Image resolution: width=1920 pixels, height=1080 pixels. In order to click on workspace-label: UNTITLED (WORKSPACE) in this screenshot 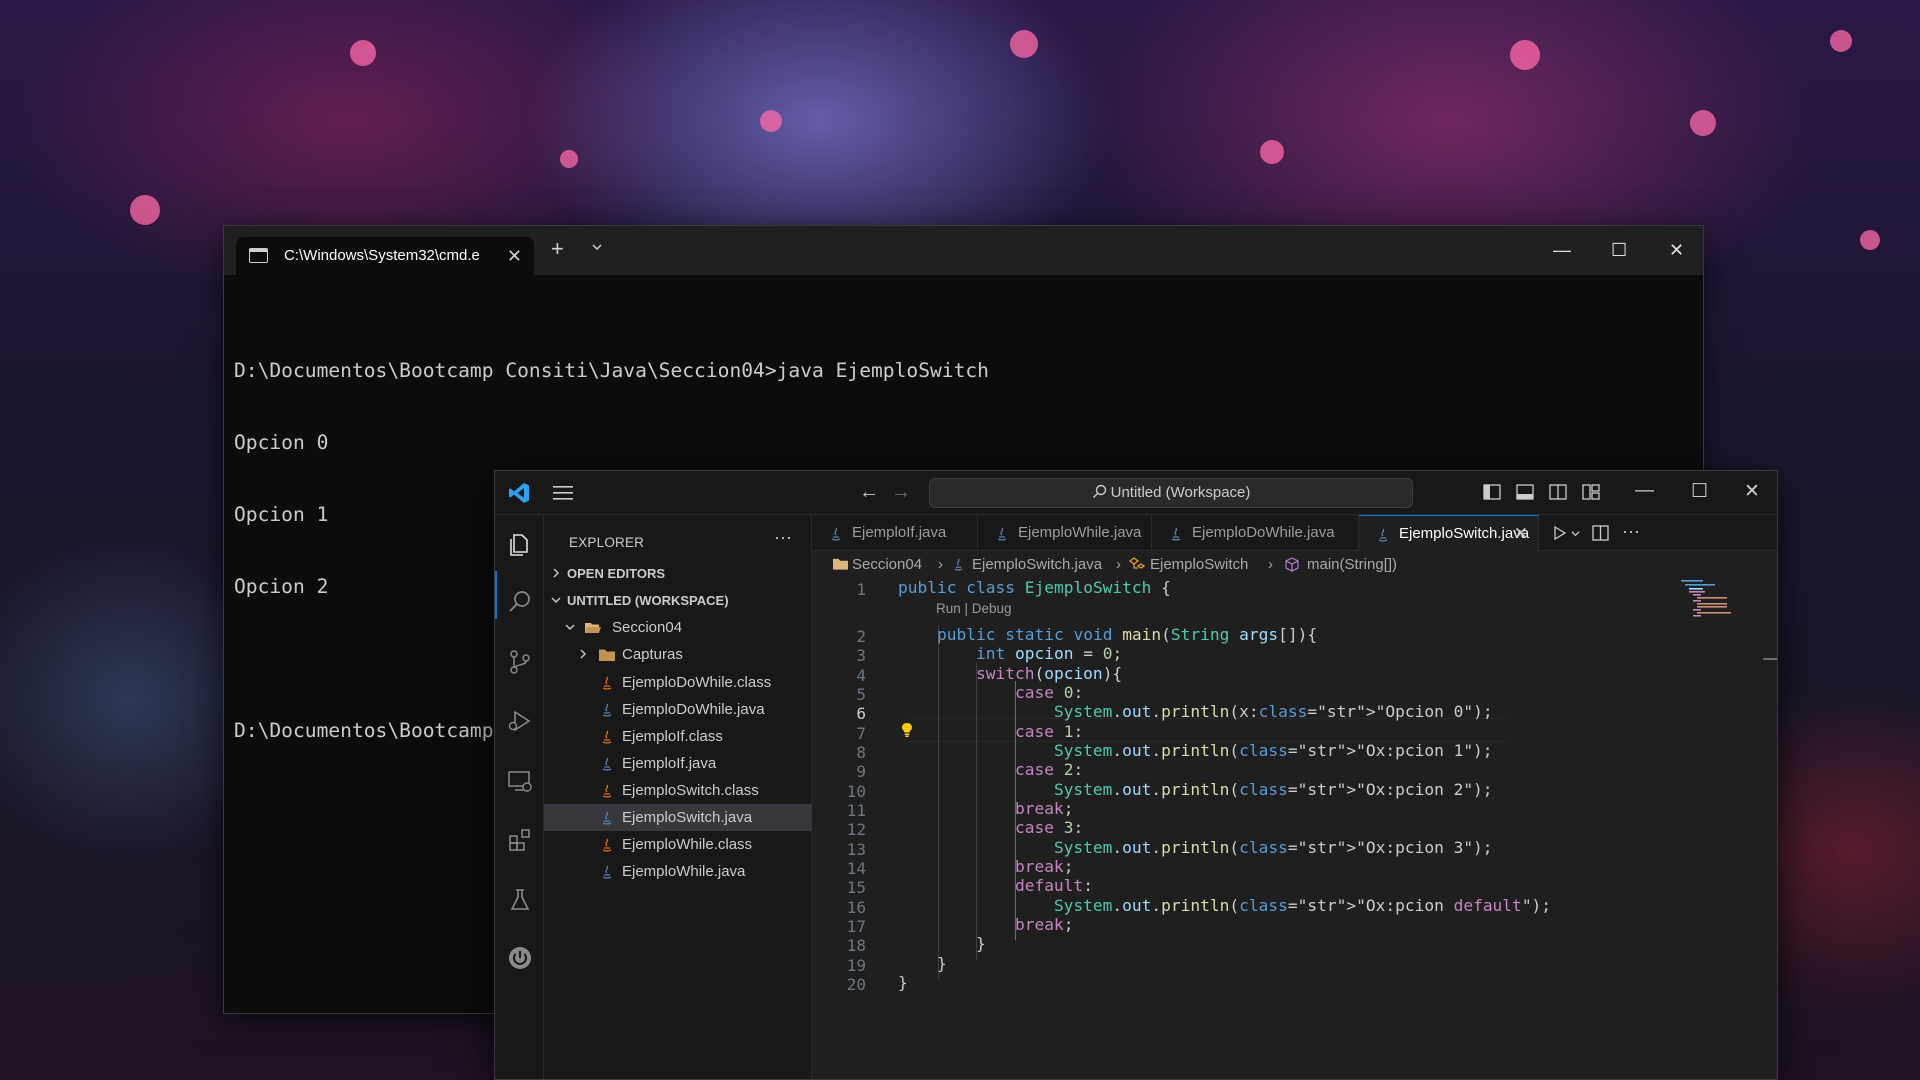, I will do `click(648, 600)`.